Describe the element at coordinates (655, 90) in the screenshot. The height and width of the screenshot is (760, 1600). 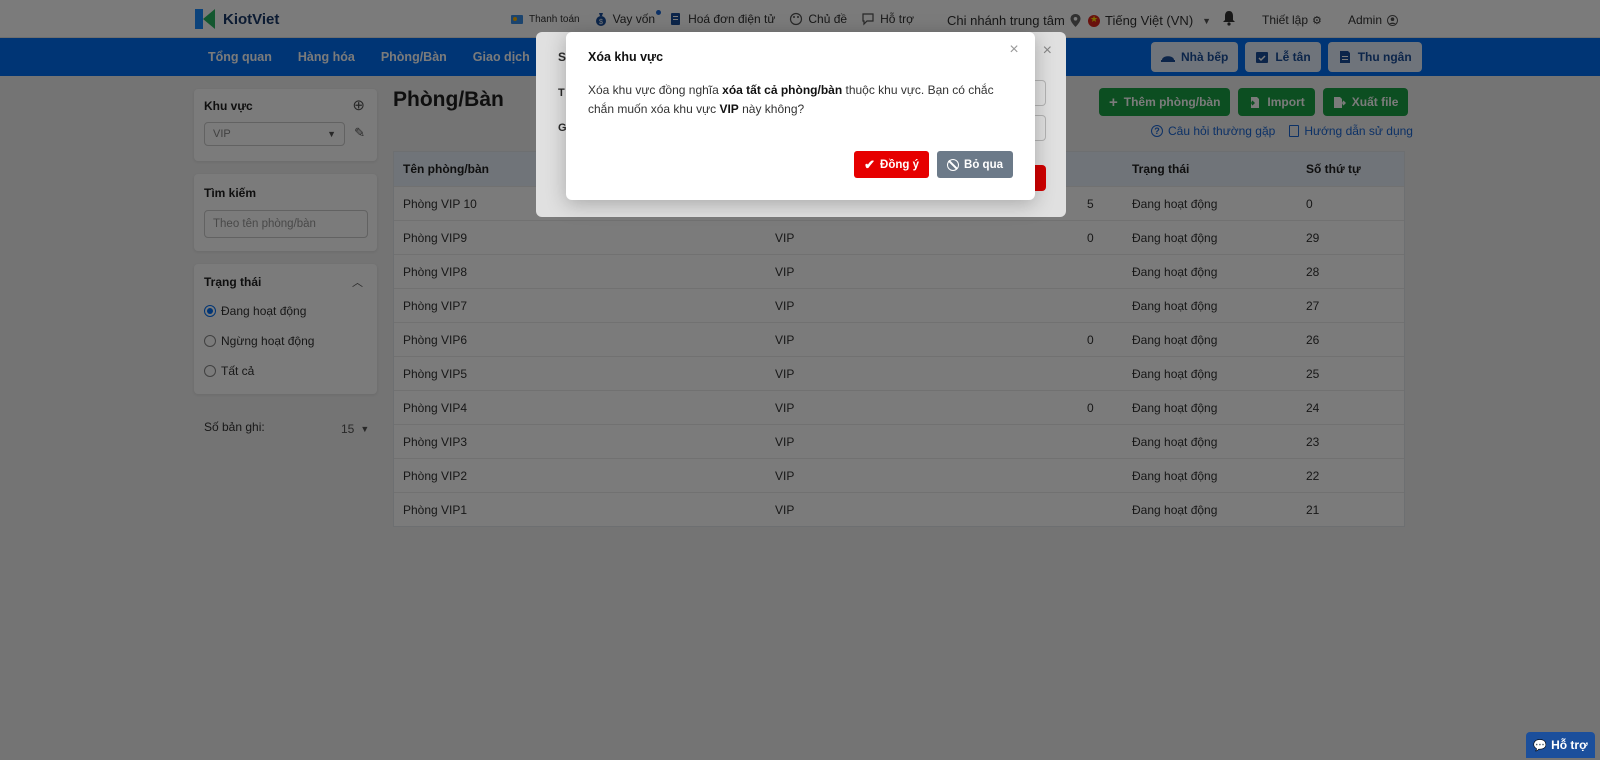
I see `message-text: Xóa khu vực đồng nghĩa` at that location.